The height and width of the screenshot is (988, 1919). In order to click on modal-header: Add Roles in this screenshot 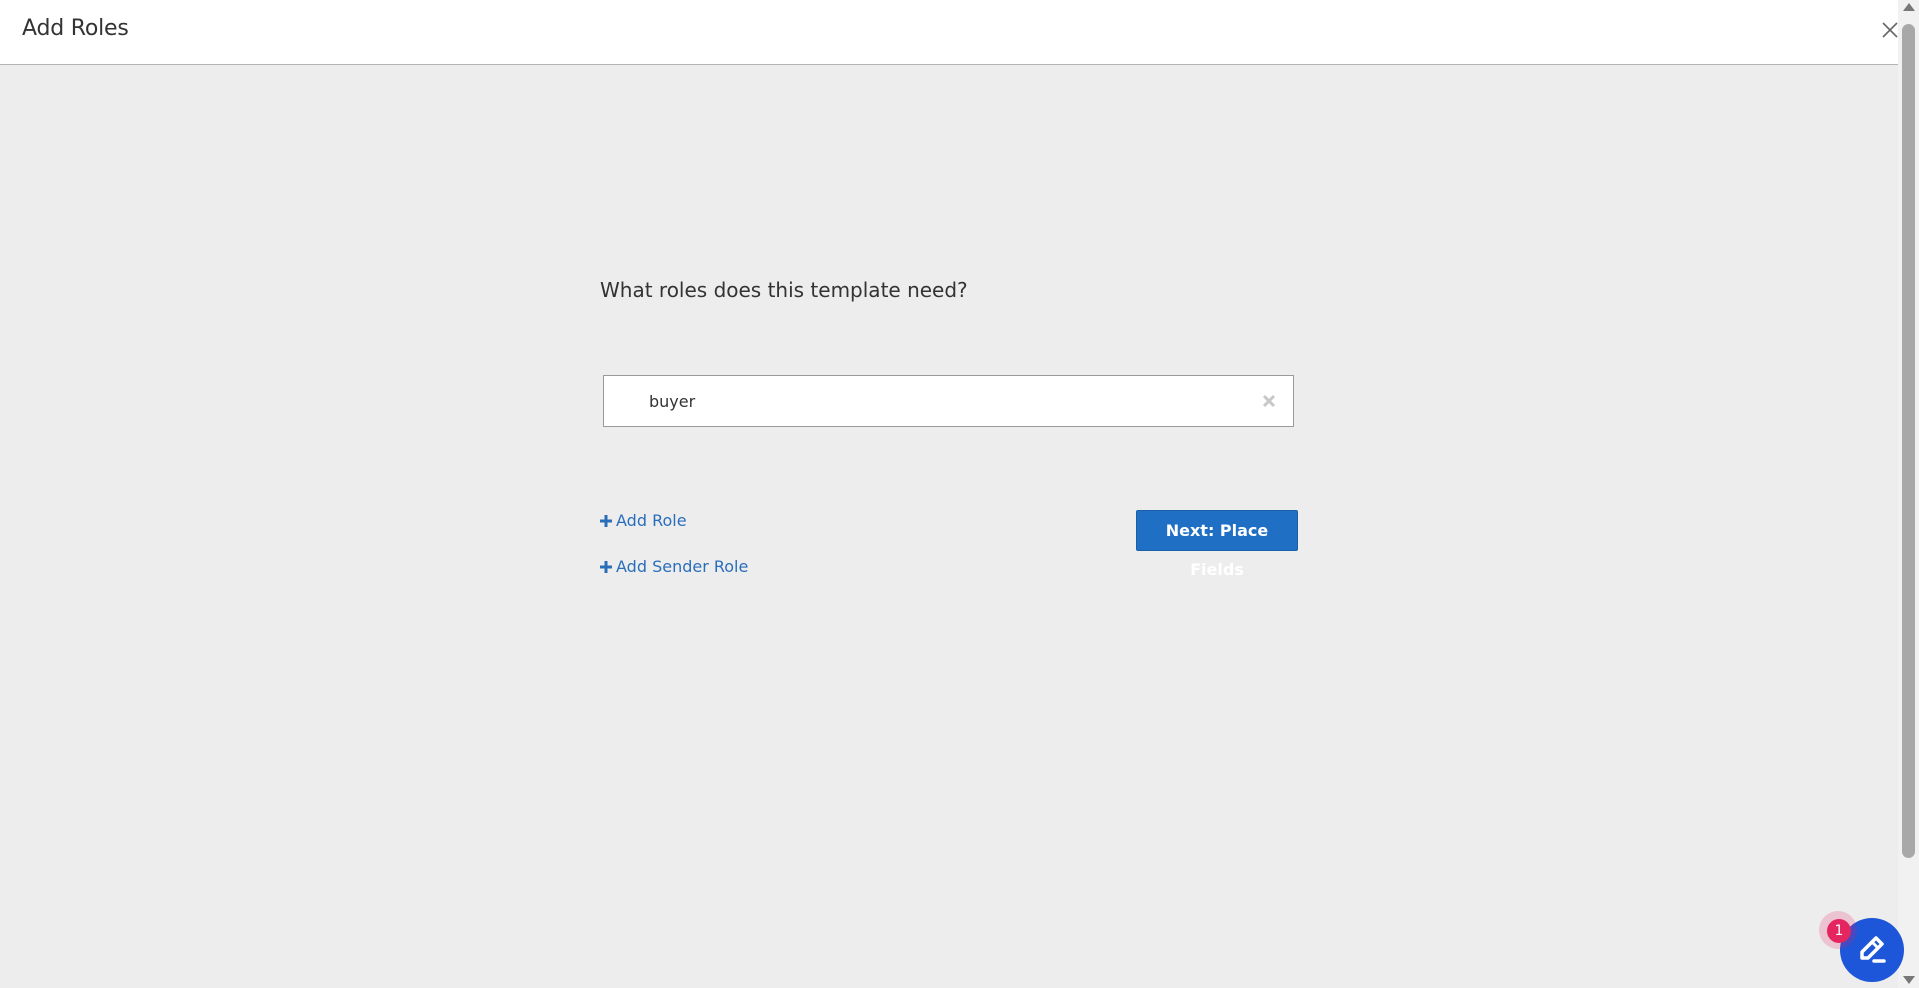, I will do `click(949, 32)`.